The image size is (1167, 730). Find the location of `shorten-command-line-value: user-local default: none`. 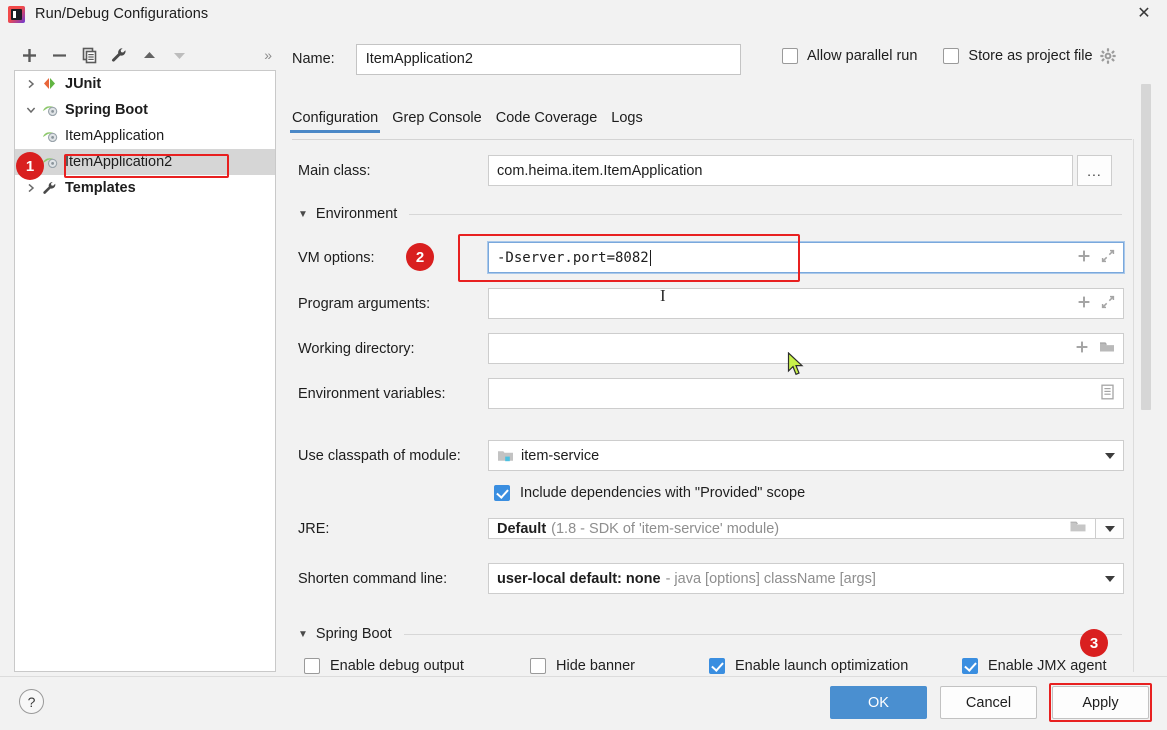

shorten-command-line-value: user-local default: none is located at coordinates (579, 578).